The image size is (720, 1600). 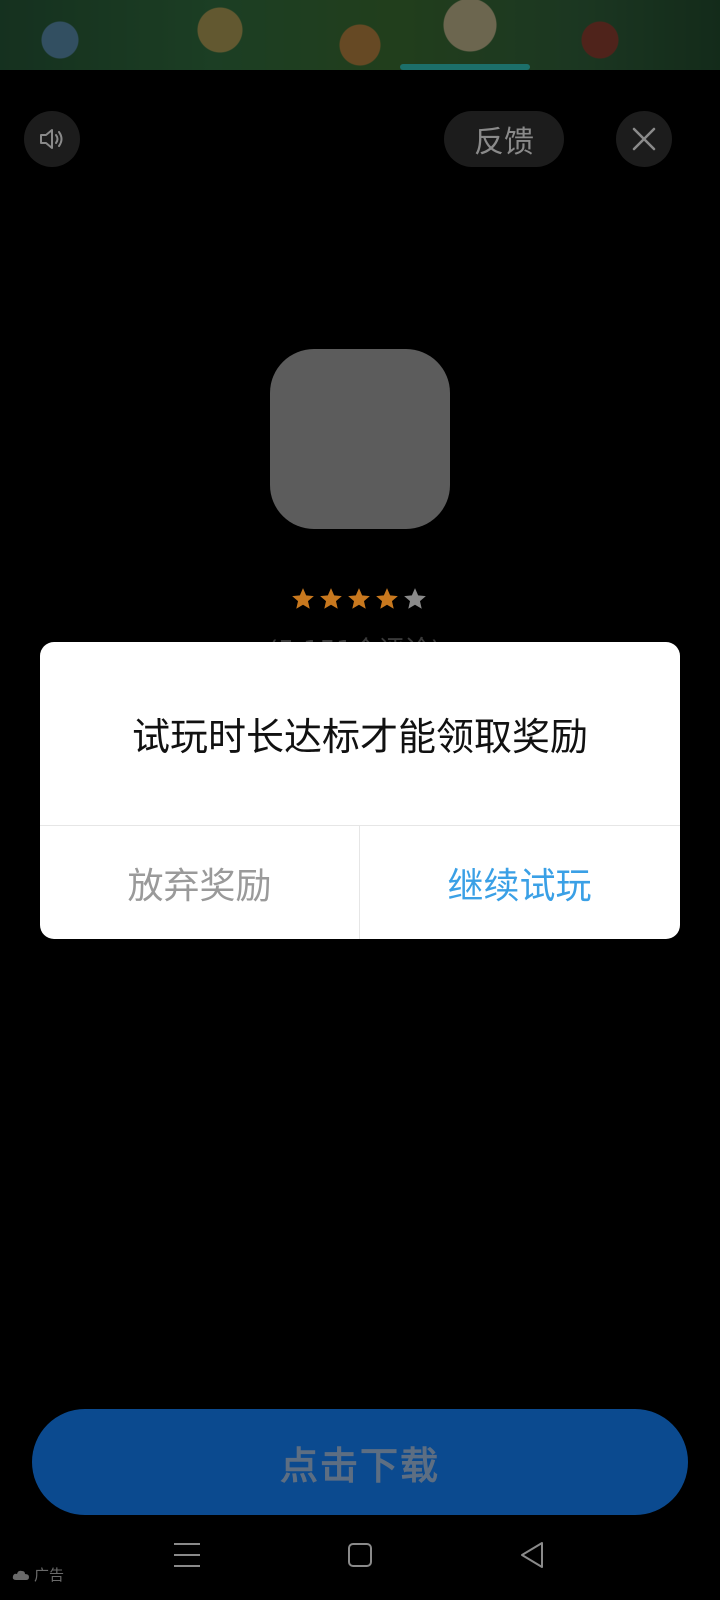 I want to click on cloud-icon, so click(x=21, y=1575).